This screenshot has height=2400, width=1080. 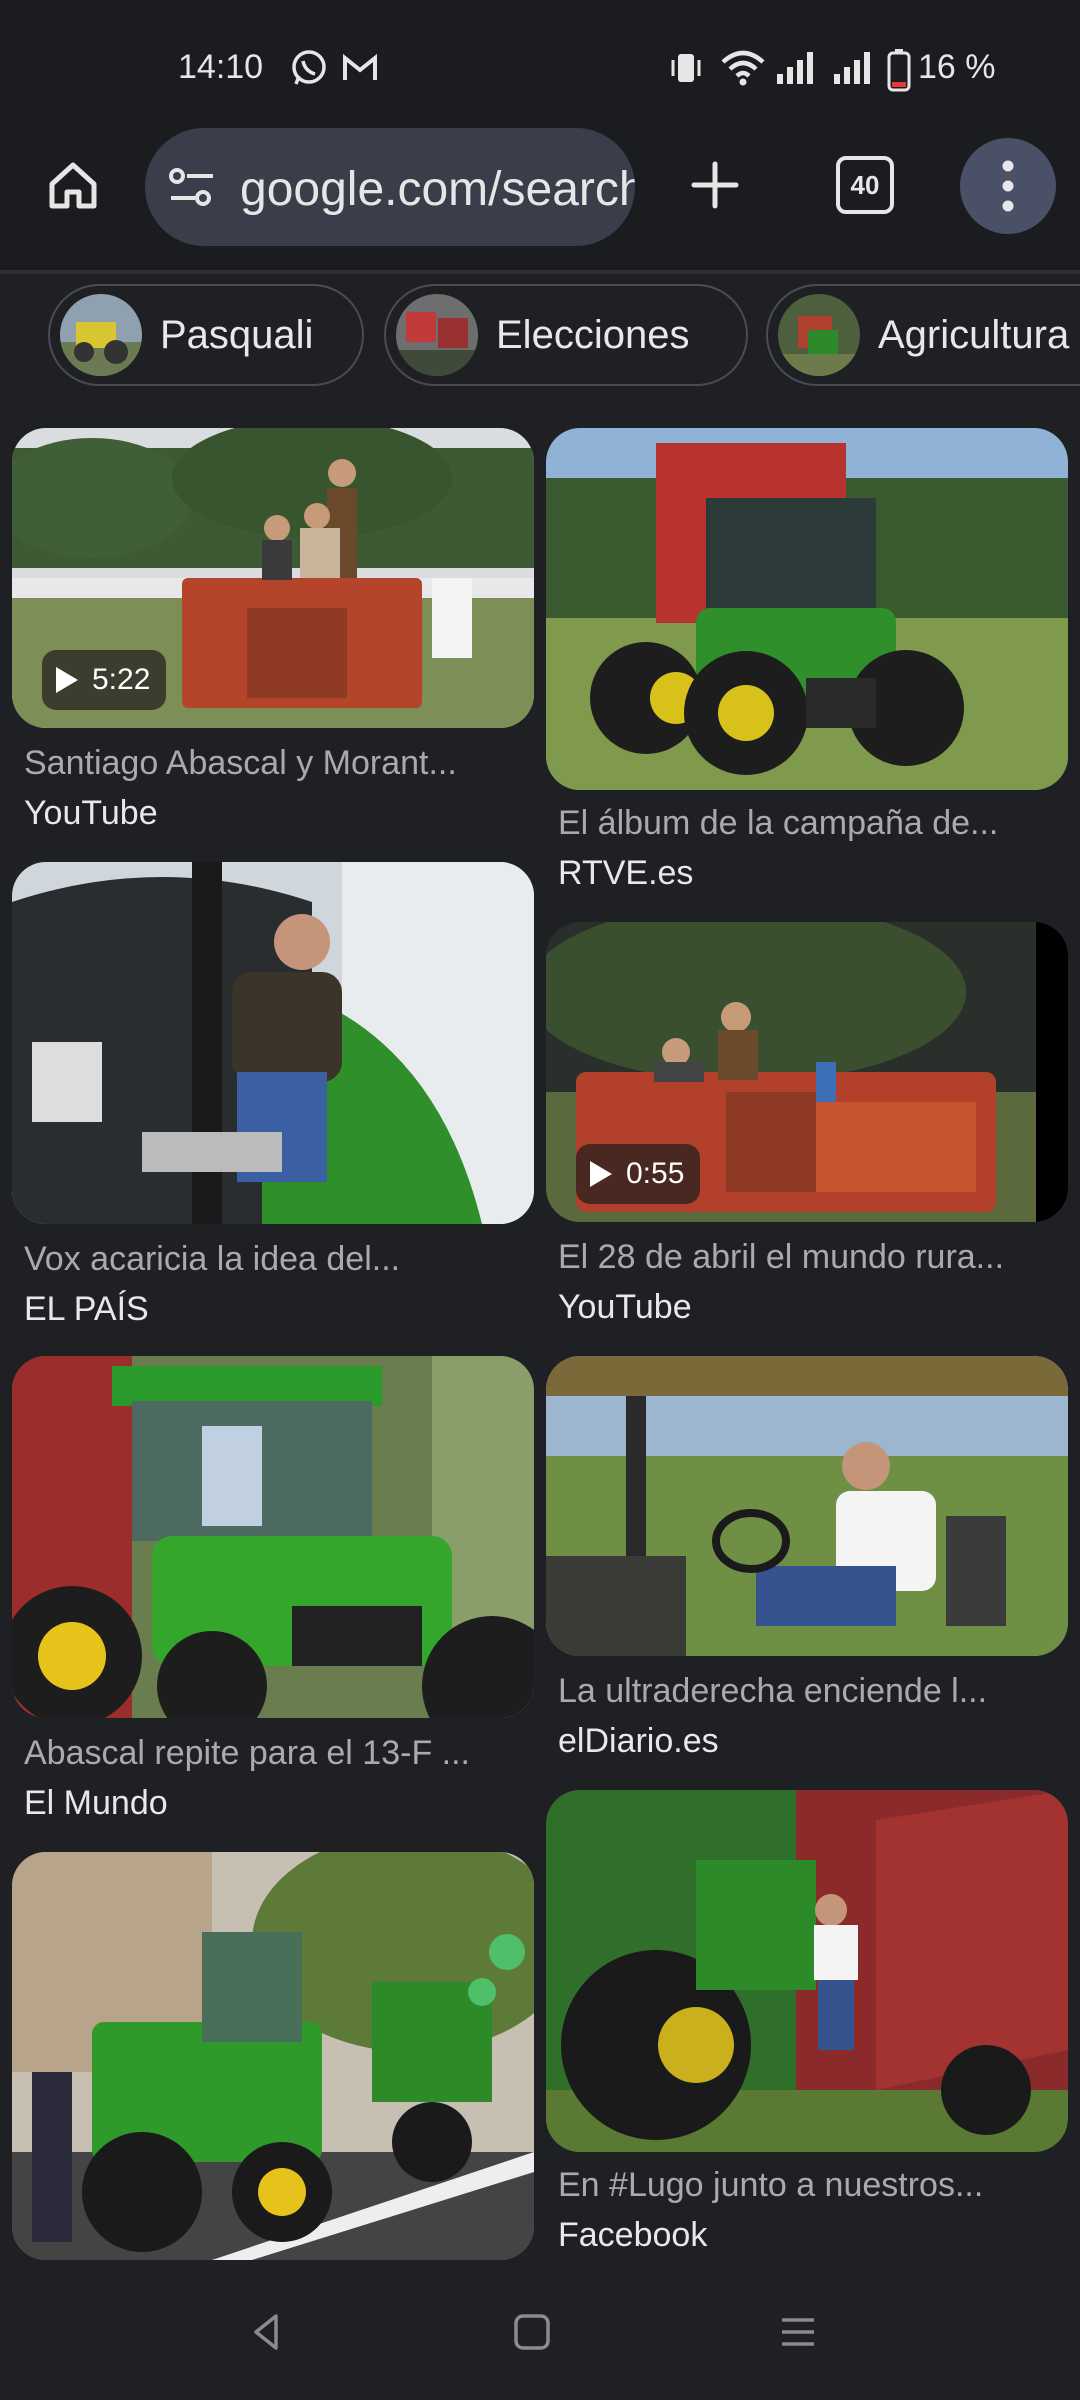 I want to click on chip-elecciones: Elecciones, so click(x=566, y=335).